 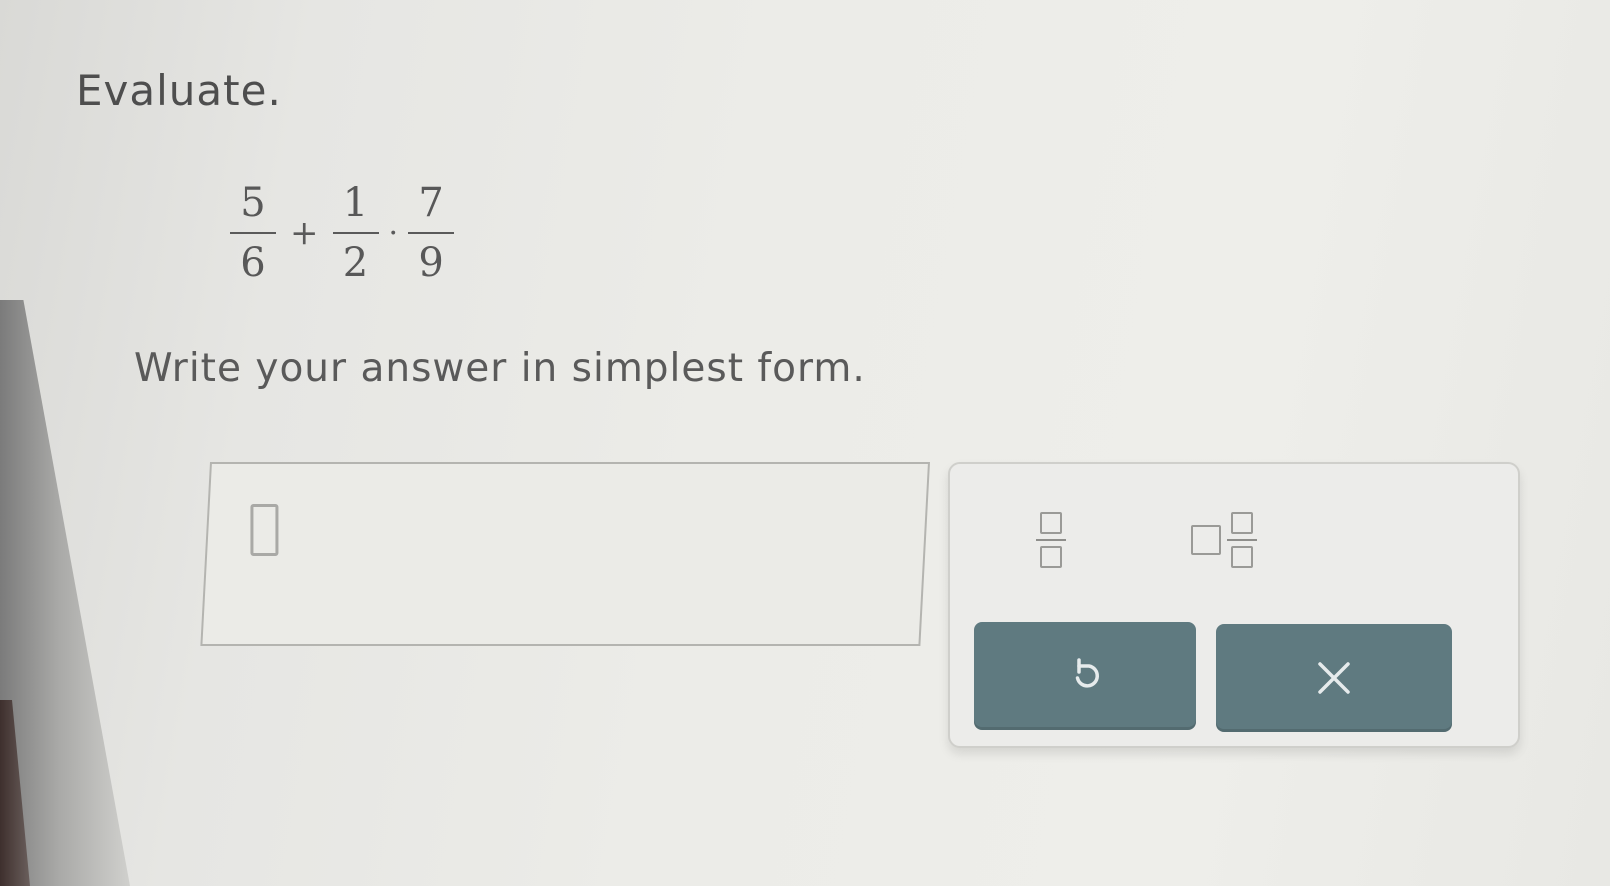 What do you see at coordinates (355, 203) in the screenshot?
I see `numerator: 1` at bounding box center [355, 203].